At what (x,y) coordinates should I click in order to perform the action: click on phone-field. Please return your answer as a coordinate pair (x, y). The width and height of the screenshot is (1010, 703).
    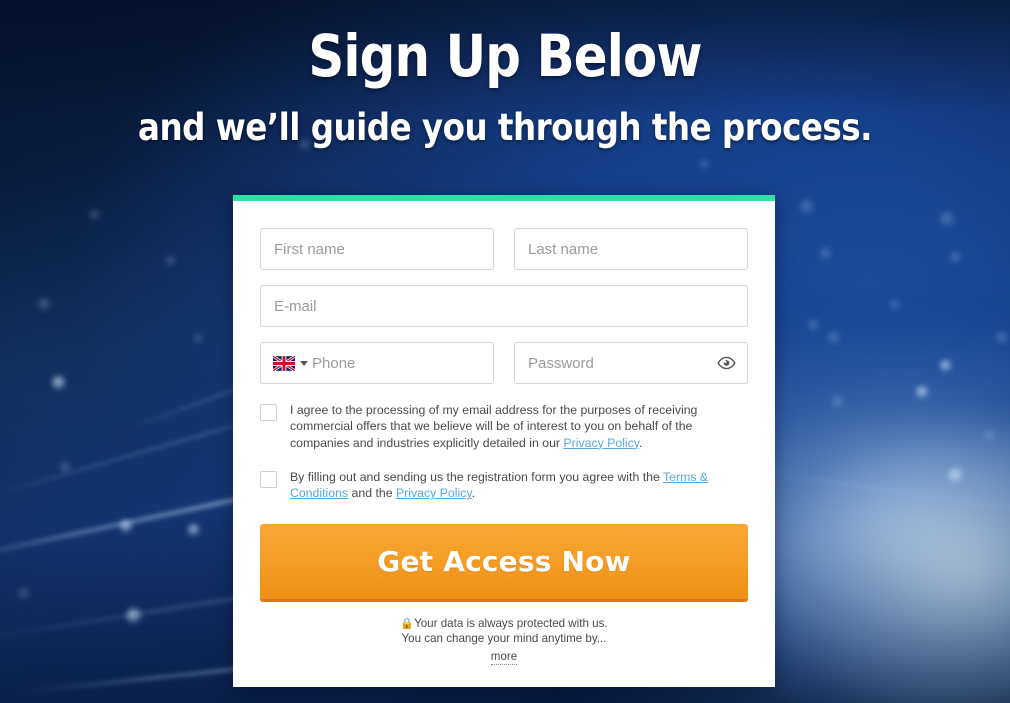
    Looking at the image, I should click on (377, 363).